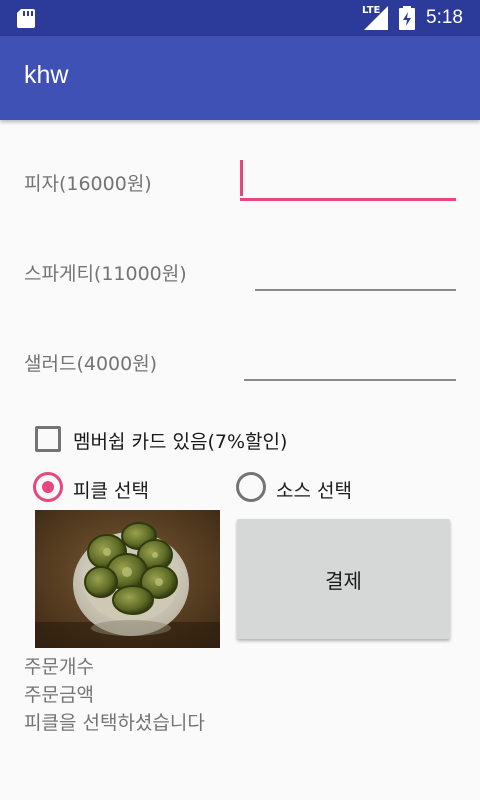  Describe the element at coordinates (376, 18) in the screenshot. I see `signal-icon` at that location.